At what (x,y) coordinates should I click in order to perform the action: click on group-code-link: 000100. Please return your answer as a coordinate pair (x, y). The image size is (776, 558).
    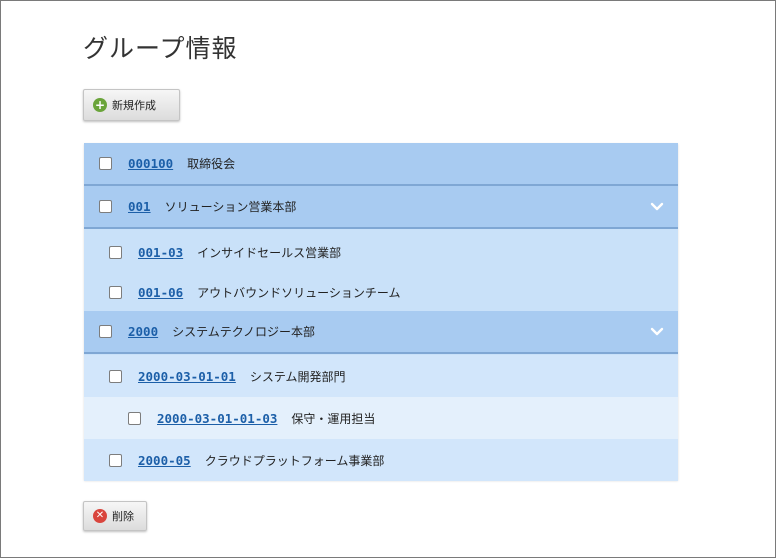
    Looking at the image, I should click on (150, 163).